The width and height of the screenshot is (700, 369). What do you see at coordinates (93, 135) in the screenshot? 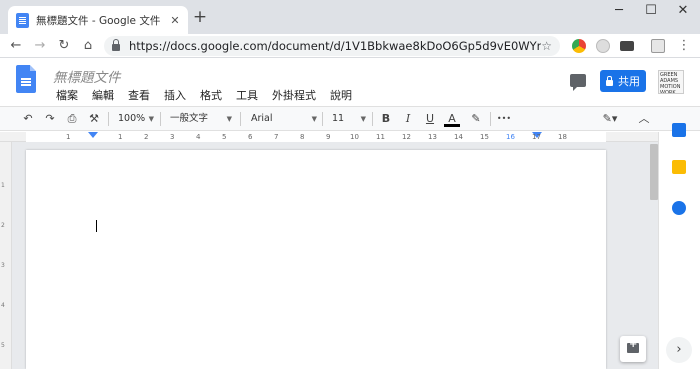
I see `left-indent-marker-icon` at bounding box center [93, 135].